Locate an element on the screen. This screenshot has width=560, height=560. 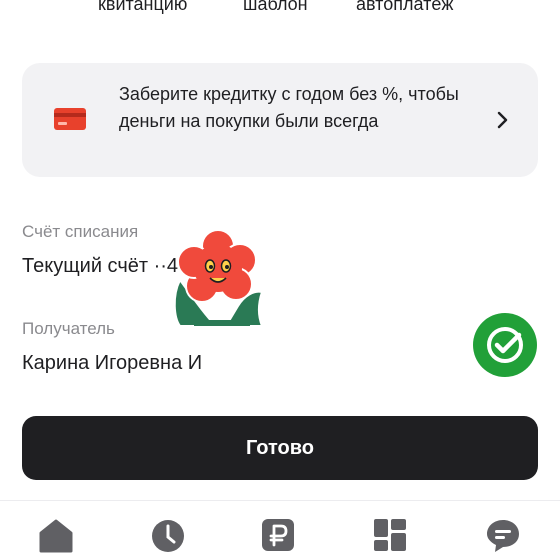
home-icon is located at coordinates (56, 536).